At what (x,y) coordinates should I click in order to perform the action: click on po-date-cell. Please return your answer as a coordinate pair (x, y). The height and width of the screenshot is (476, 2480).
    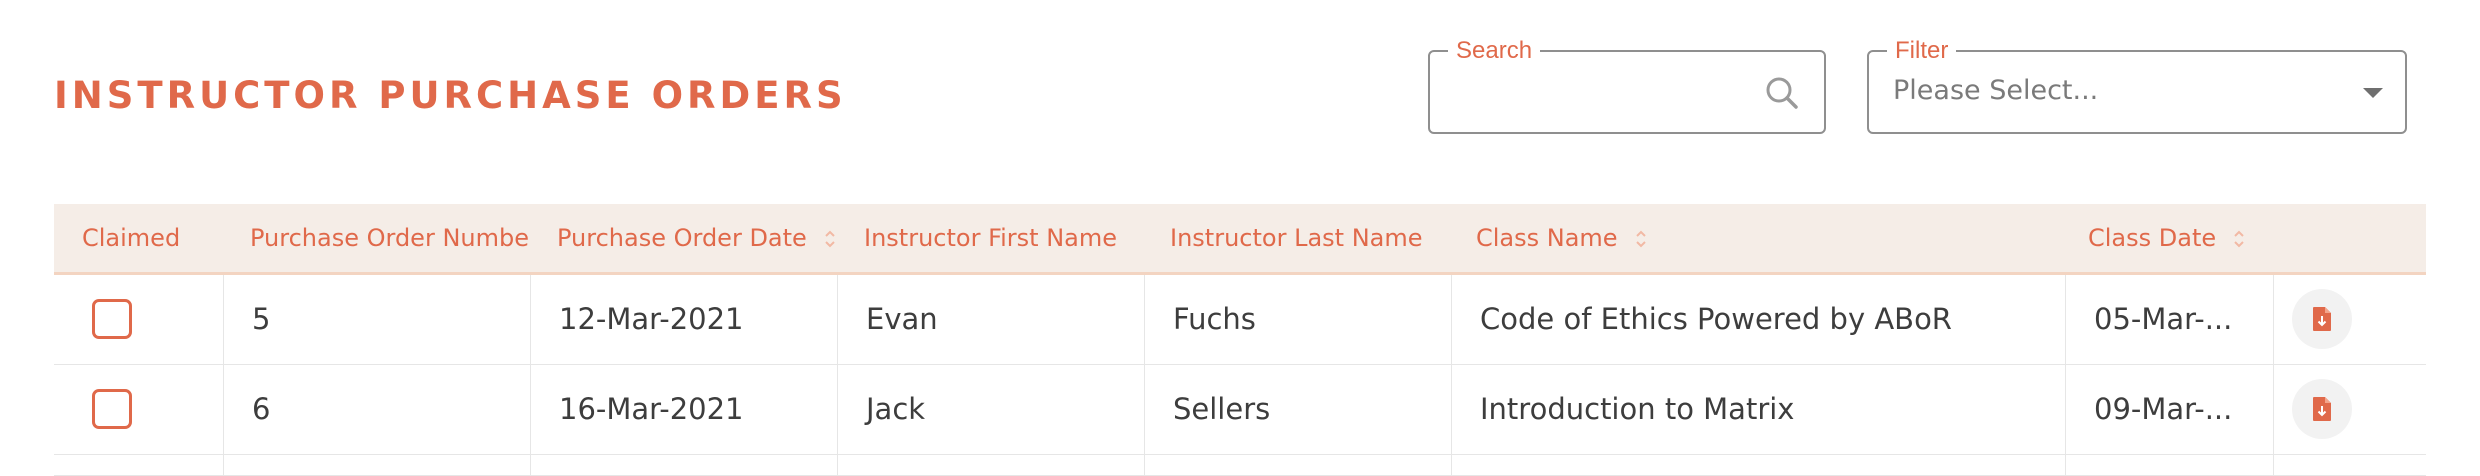
    Looking at the image, I should click on (684, 465).